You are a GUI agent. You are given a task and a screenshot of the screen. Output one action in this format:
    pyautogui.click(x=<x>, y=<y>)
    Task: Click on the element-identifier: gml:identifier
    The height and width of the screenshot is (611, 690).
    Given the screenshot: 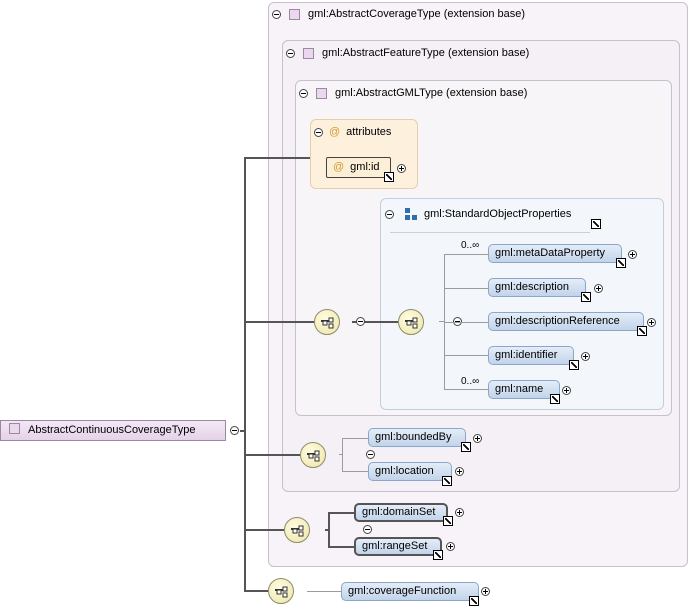 What is the action you would take?
    pyautogui.click(x=531, y=355)
    